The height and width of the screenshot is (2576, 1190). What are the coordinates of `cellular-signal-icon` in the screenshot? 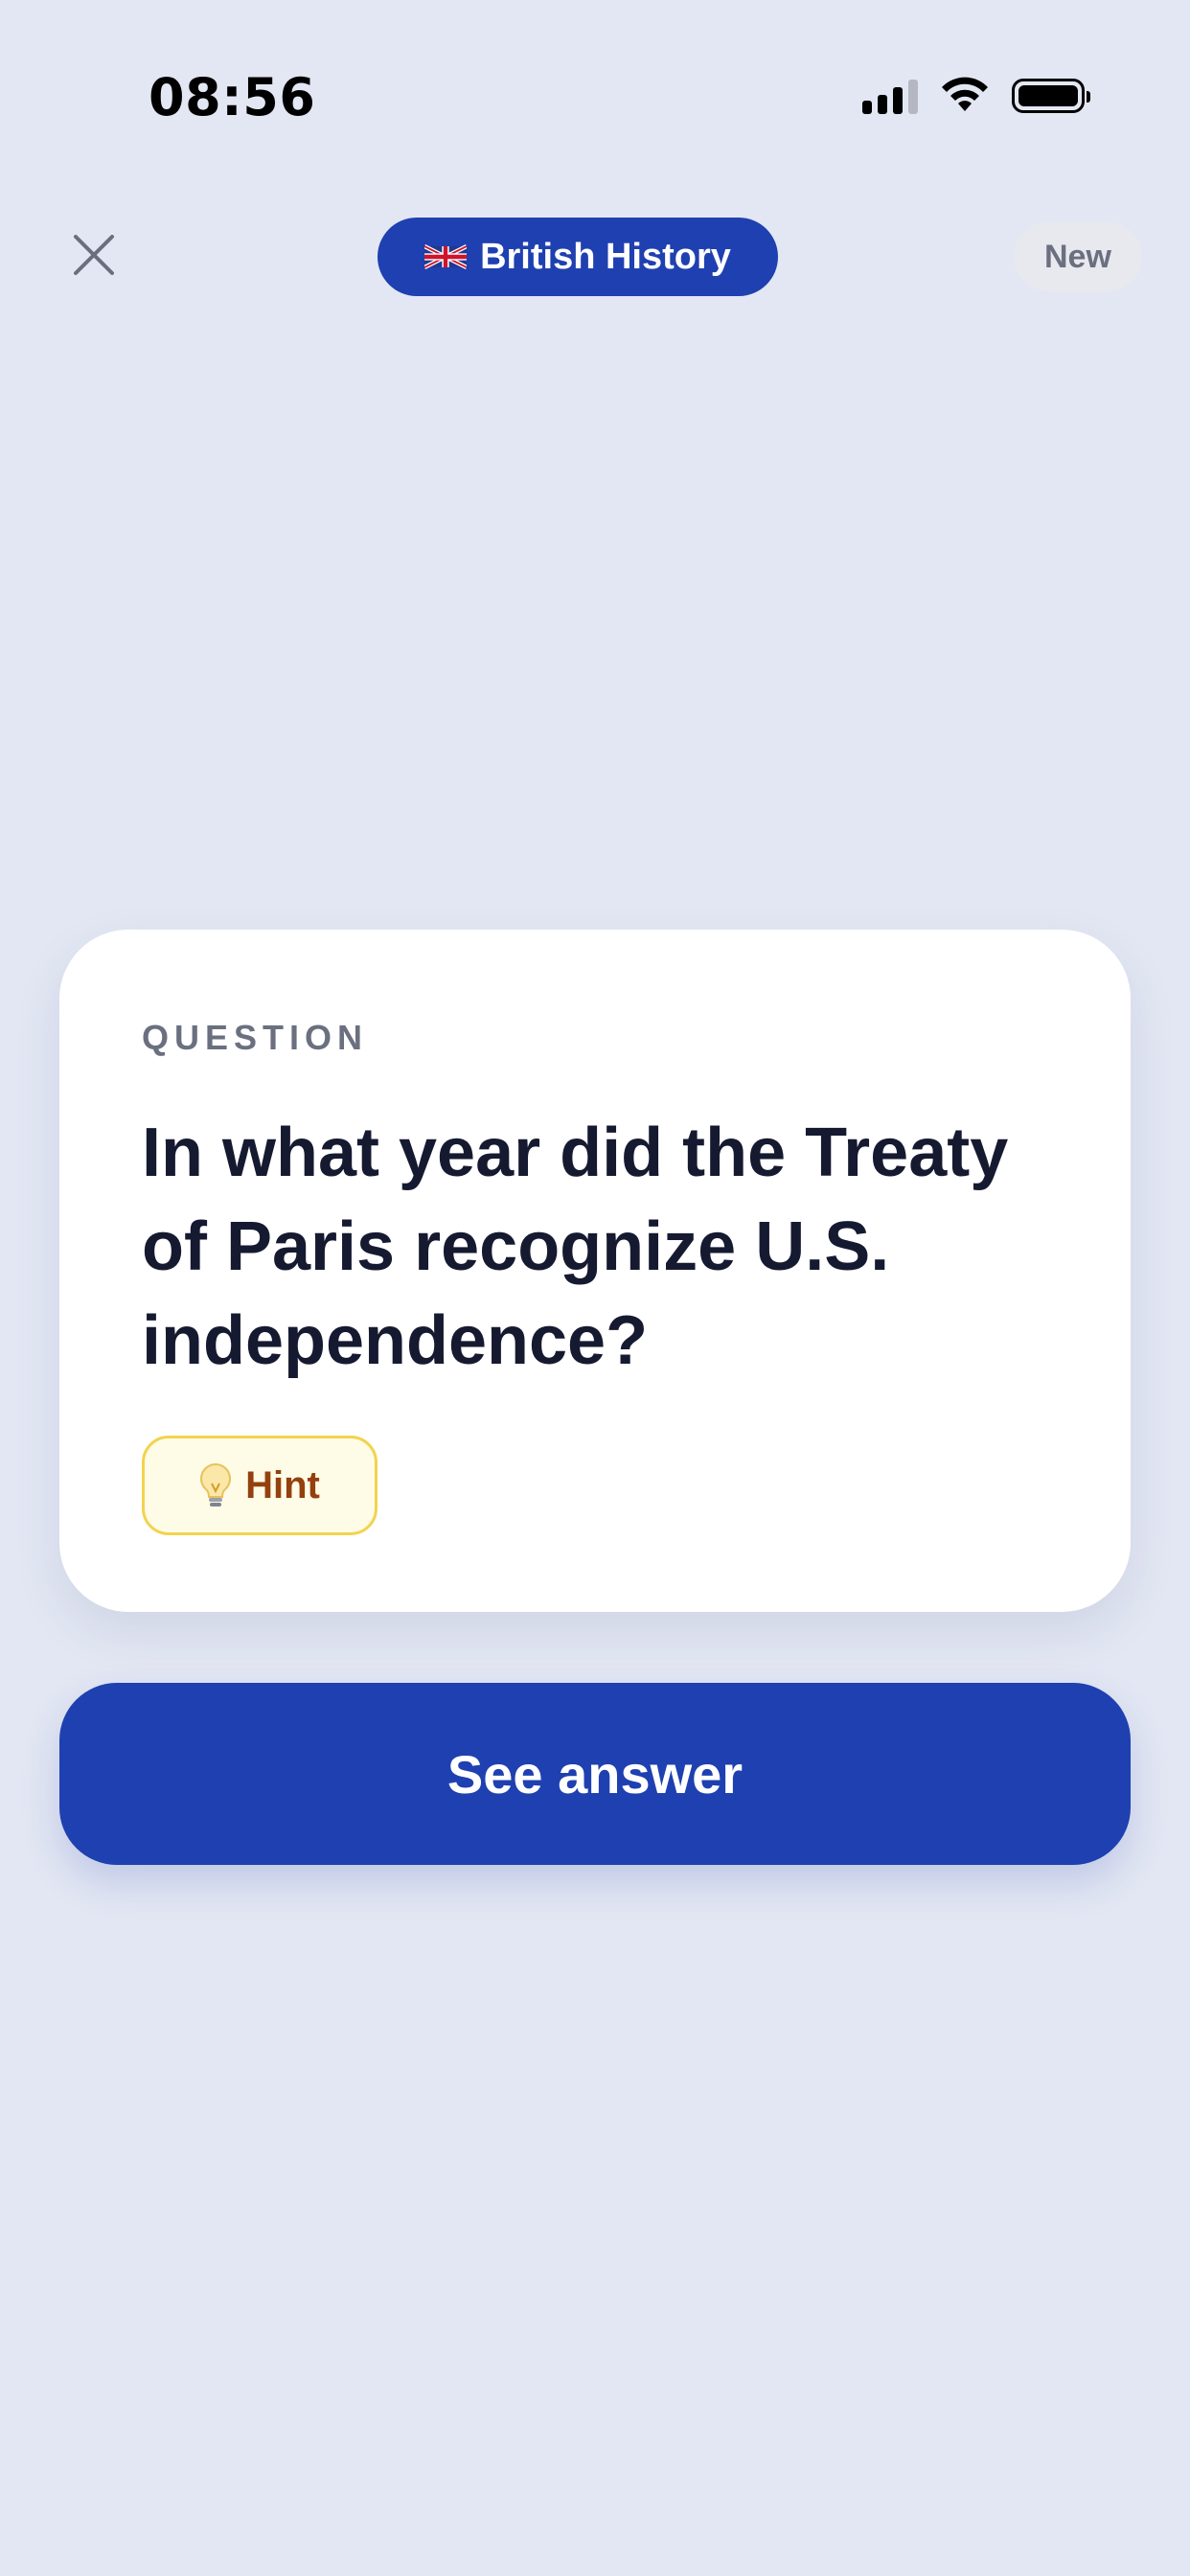 It's located at (890, 96).